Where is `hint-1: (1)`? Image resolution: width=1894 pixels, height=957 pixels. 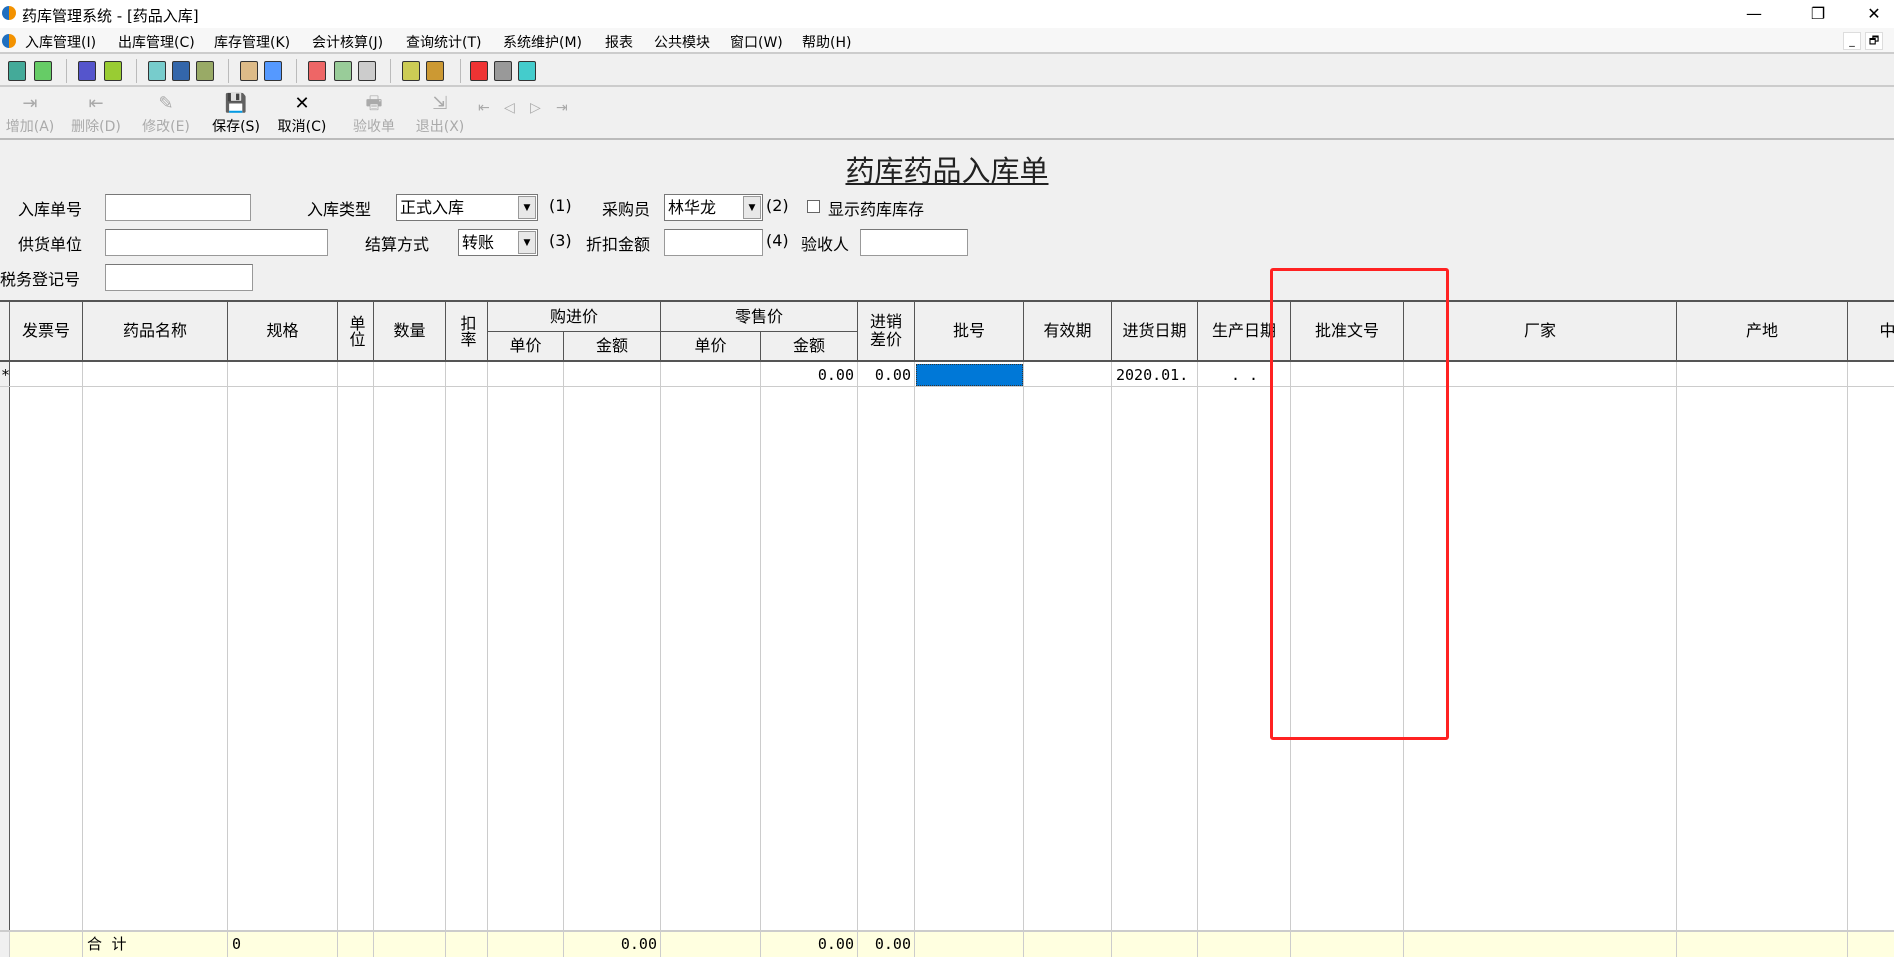 hint-1: (1) is located at coordinates (560, 205).